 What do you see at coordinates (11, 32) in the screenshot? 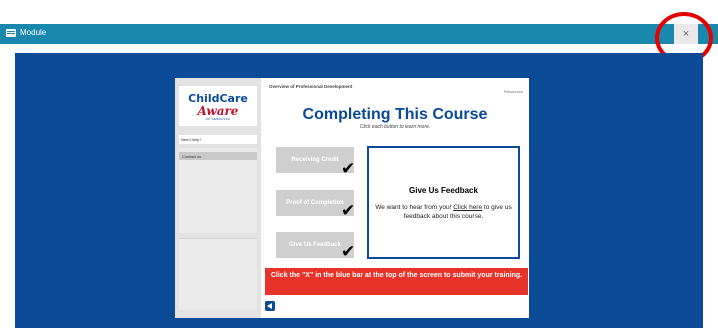
I see `module-icon` at bounding box center [11, 32].